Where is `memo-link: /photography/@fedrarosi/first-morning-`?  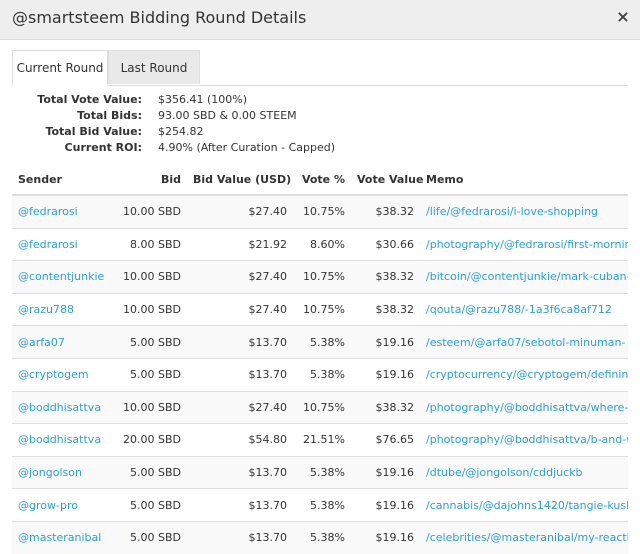
memo-link: /photography/@fedrarosi/first-morning- is located at coordinates (524, 244).